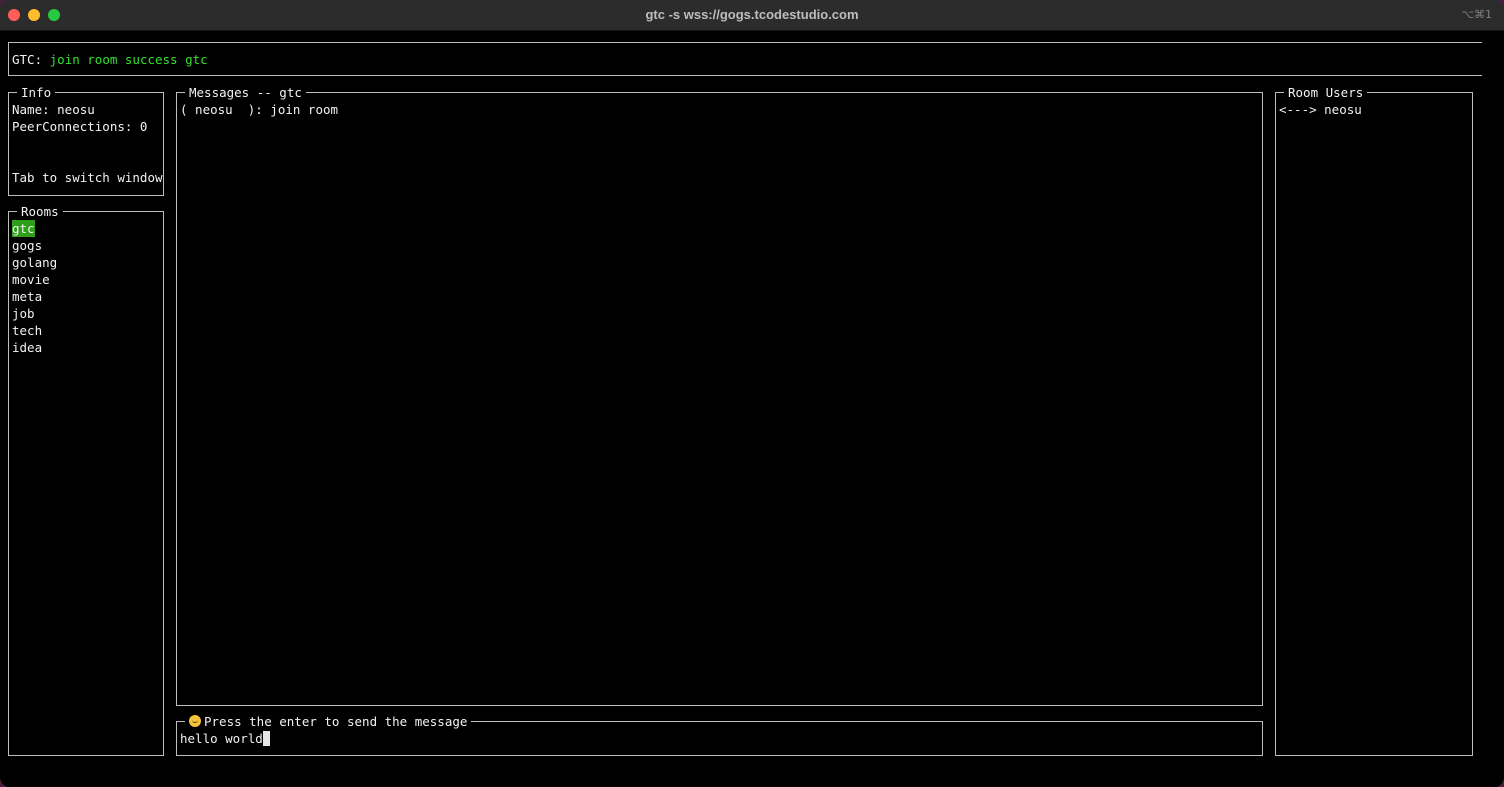 The height and width of the screenshot is (787, 1504). What do you see at coordinates (245, 92) in the screenshot?
I see `messages-panel-title: Messages -- gtc` at bounding box center [245, 92].